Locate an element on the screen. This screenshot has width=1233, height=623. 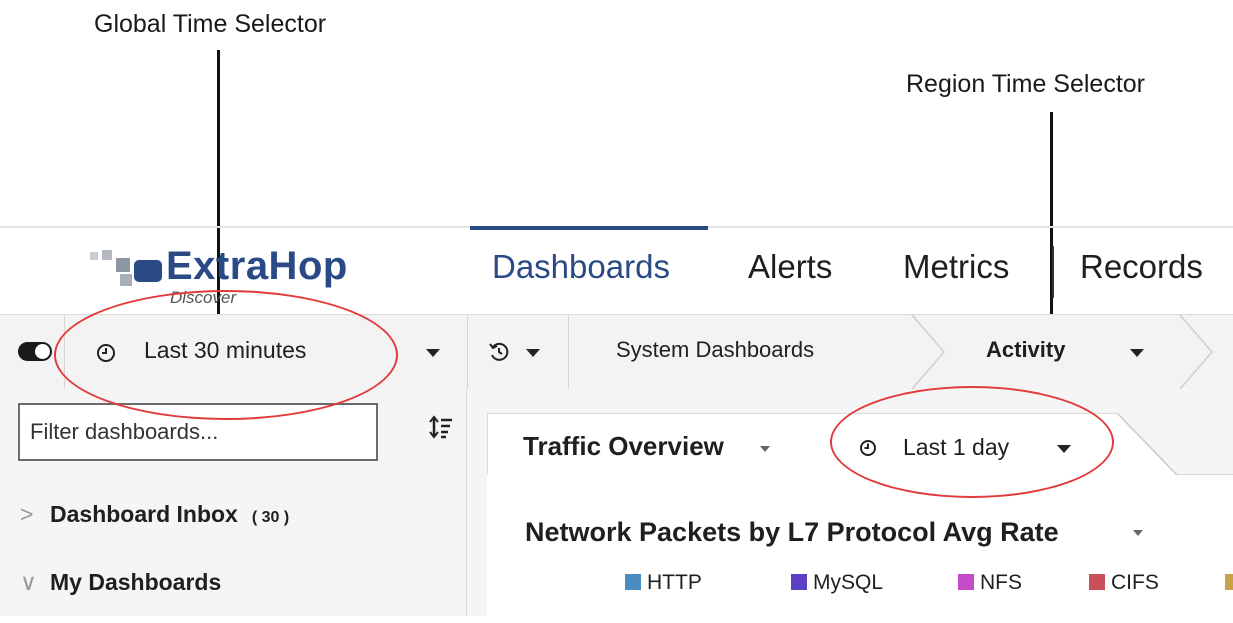
toolbar-divider is located at coordinates (568, 352).